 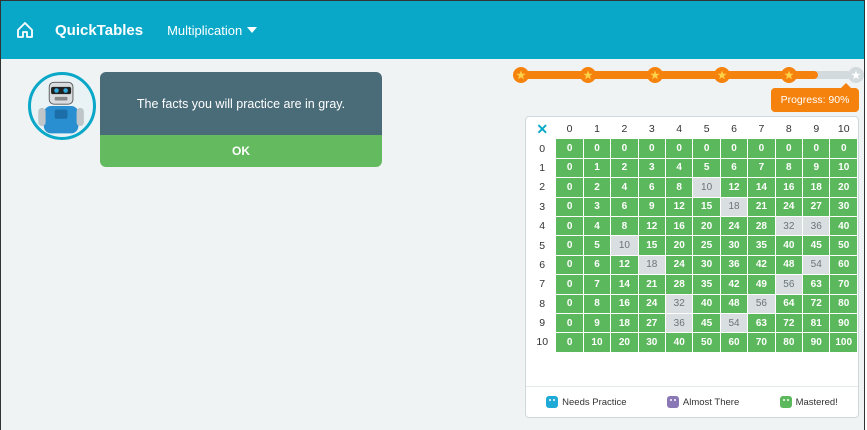 What do you see at coordinates (651, 245) in the screenshot?
I see `mastered-cell: 15` at bounding box center [651, 245].